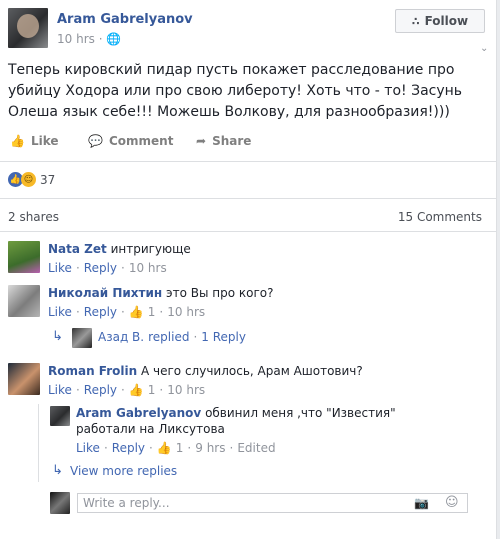 The height and width of the screenshot is (539, 500). I want to click on post-meta: 10 hrs · 🌐, so click(89, 39).